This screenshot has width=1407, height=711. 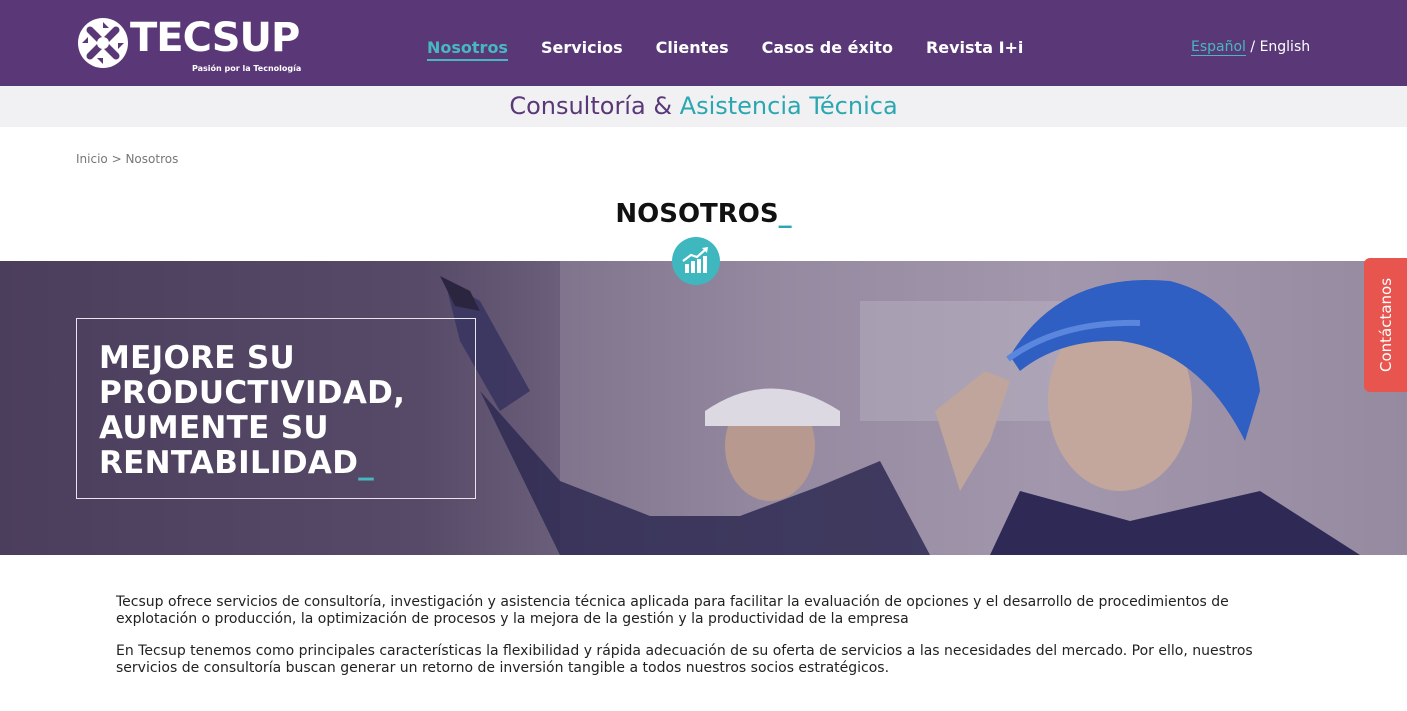 What do you see at coordinates (252, 393) in the screenshot?
I see `hero-line-2: PRODUCTIVIDAD,` at bounding box center [252, 393].